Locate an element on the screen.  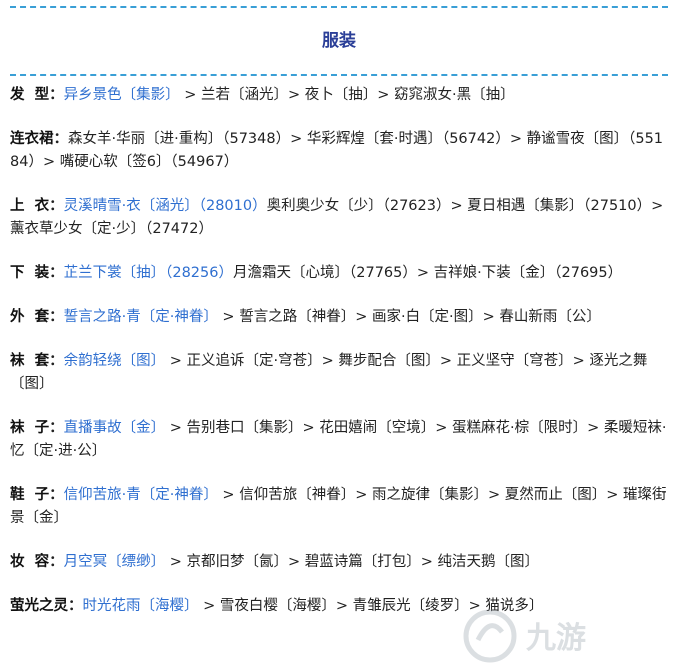
item-text: 月澹霜天〔心境〕（27765）> 吉祥娘·下装〔金〕（27695） is located at coordinates (428, 273).